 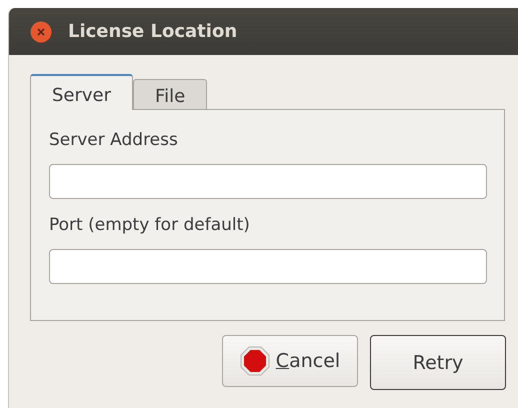 I want to click on field-label: Port (empty for default), so click(x=150, y=225).